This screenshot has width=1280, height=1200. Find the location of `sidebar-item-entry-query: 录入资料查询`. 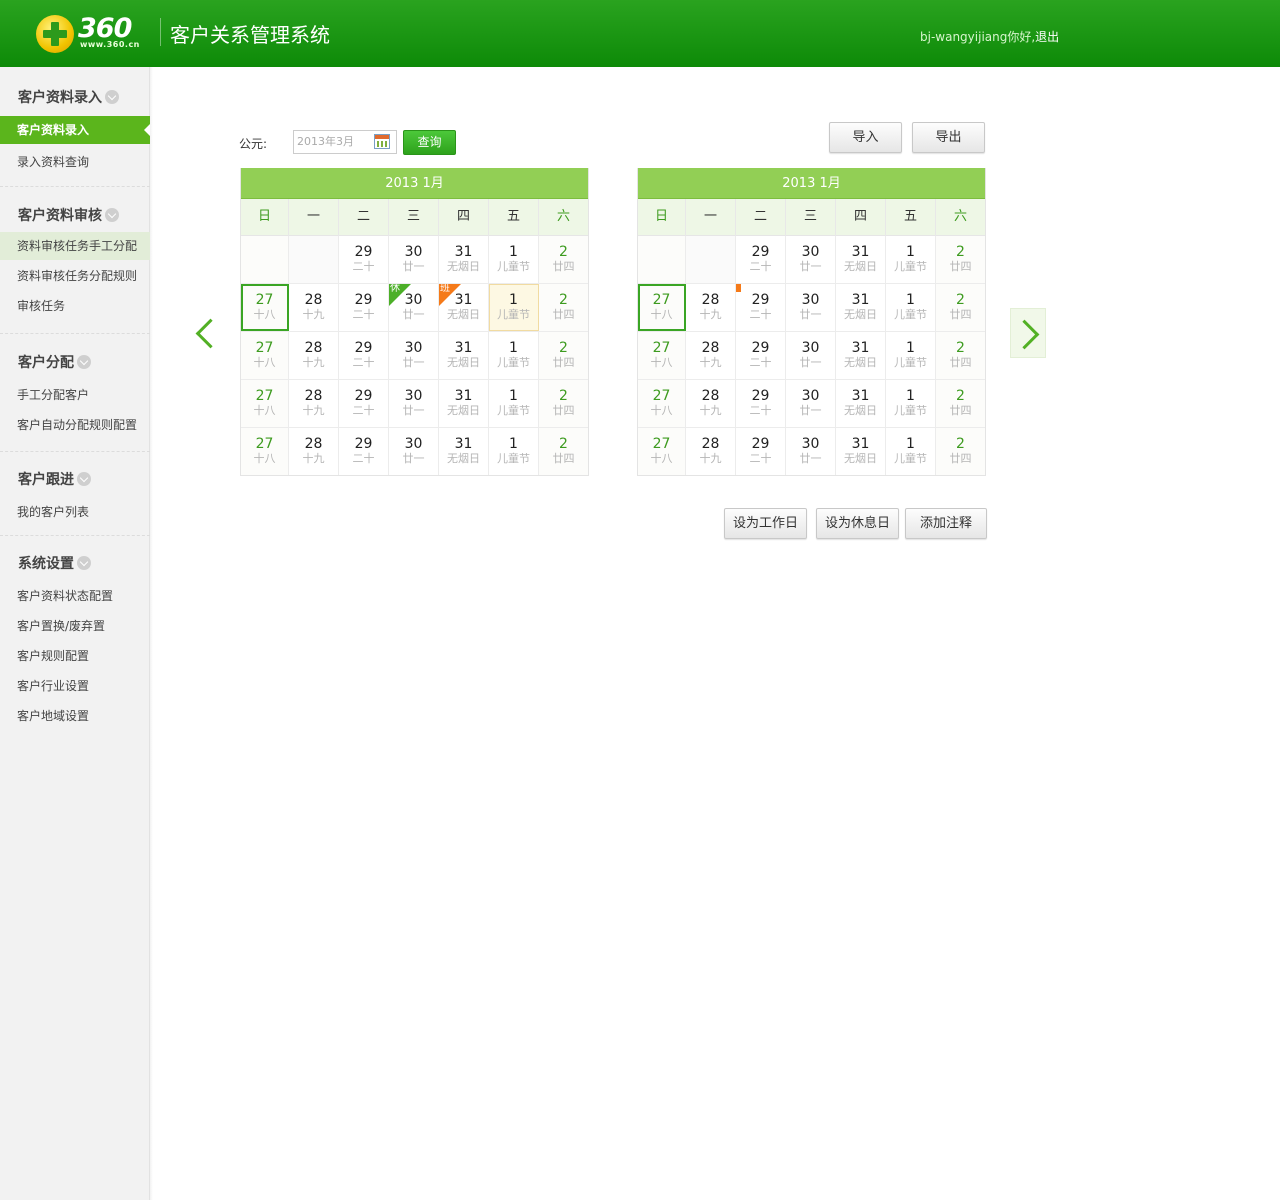

sidebar-item-entry-query: 录入资料查询 is located at coordinates (75, 162).